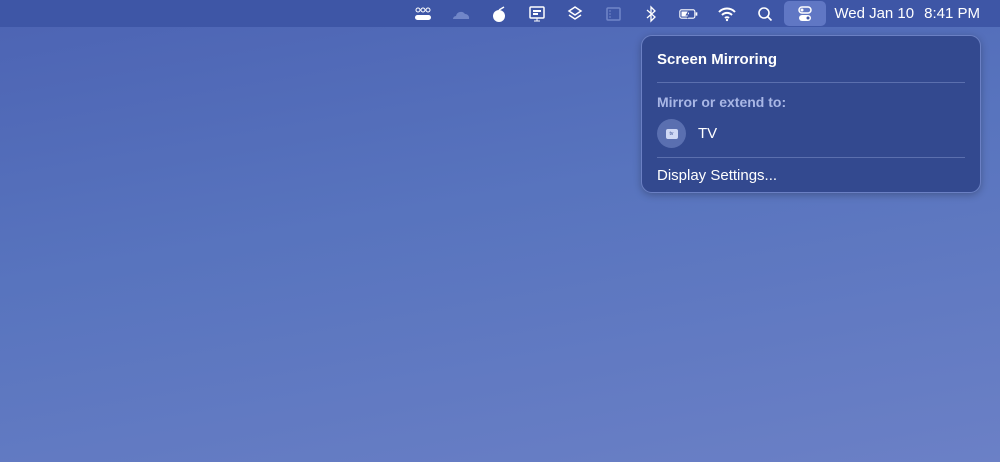  Describe the element at coordinates (727, 13) in the screenshot. I see `wifi-icon` at that location.